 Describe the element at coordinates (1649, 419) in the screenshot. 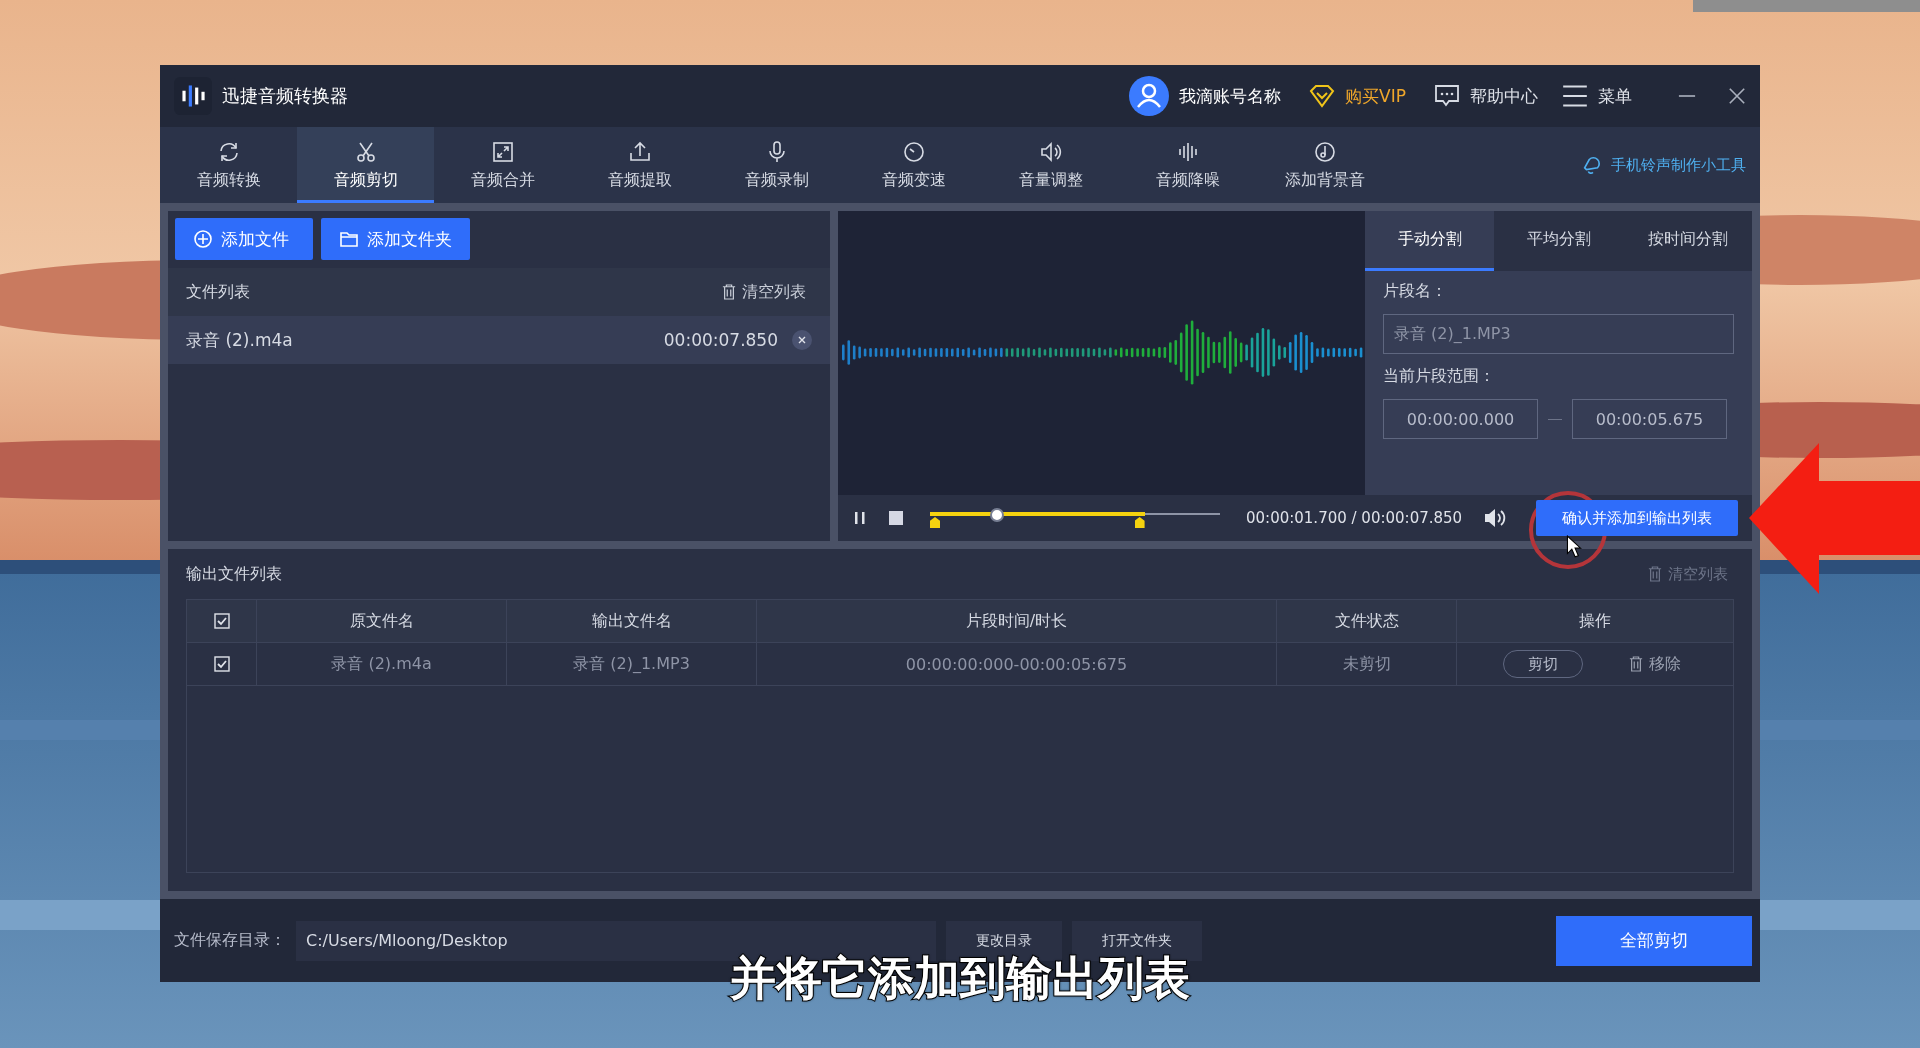

I see `end-time-field: 00:00:05.675` at that location.